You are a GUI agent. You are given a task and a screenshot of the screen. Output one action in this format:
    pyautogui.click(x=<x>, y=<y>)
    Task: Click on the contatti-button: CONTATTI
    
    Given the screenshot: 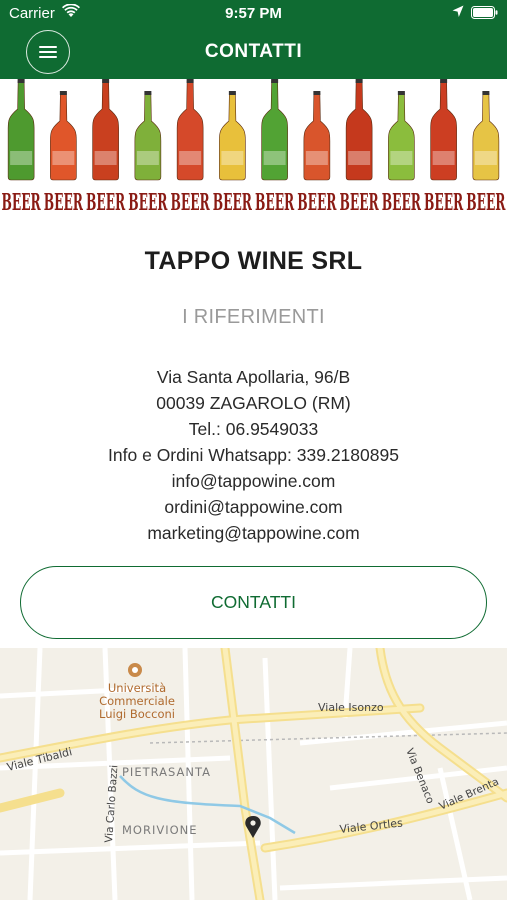 What is the action you would take?
    pyautogui.click(x=253, y=602)
    